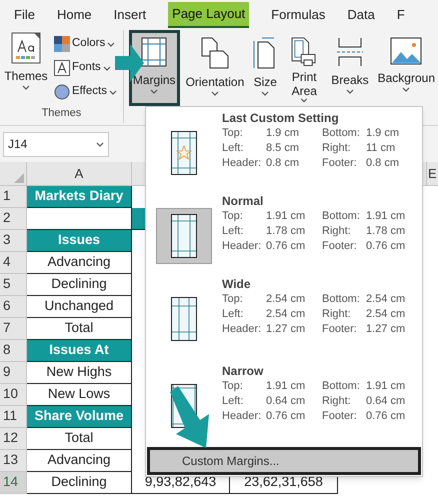 The image size is (438, 498). What do you see at coordinates (13, 241) in the screenshot?
I see `row-header: 3` at bounding box center [13, 241].